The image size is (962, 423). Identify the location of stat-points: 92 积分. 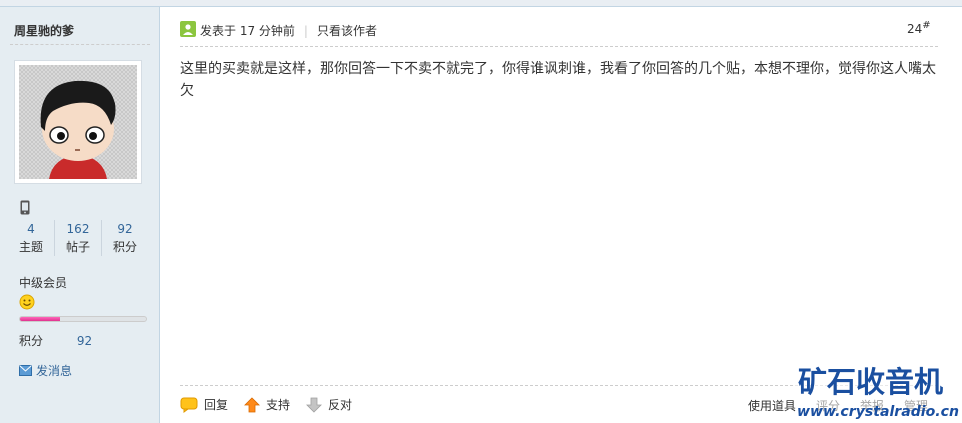
(124, 238).